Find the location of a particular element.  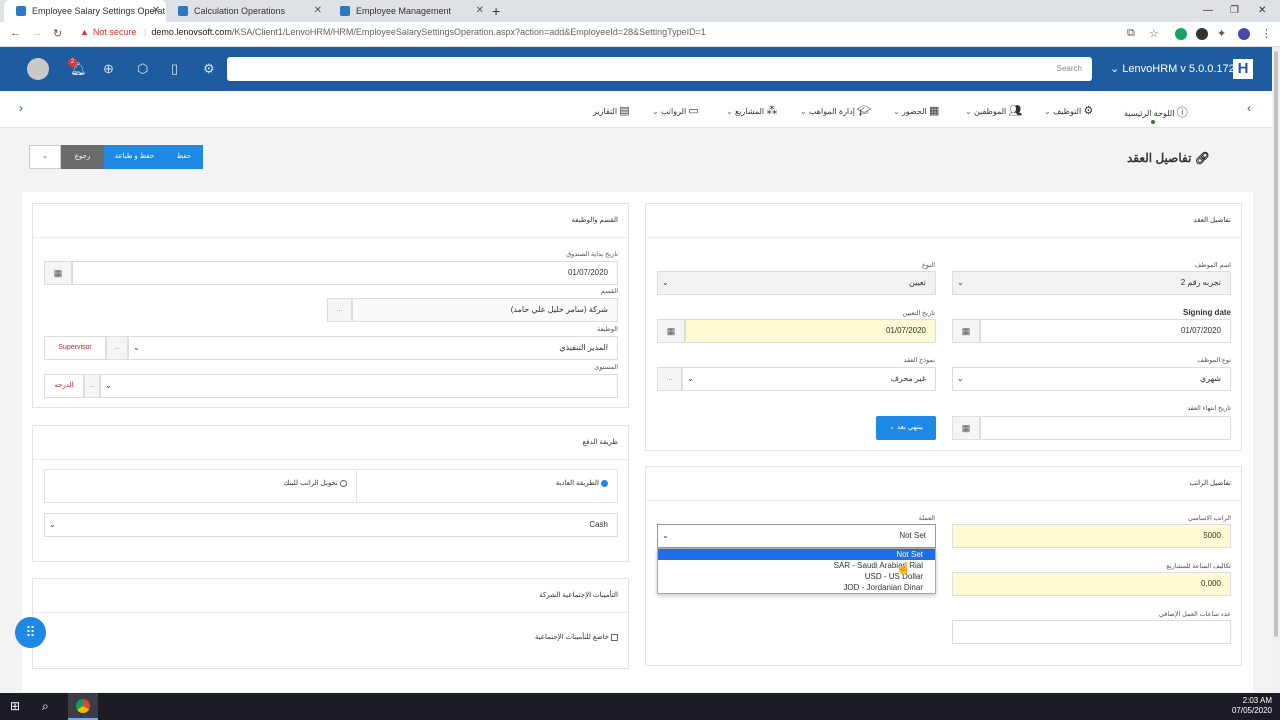

taskbar-clock: 2:03 AM 07/05/2020 is located at coordinates (1252, 706).